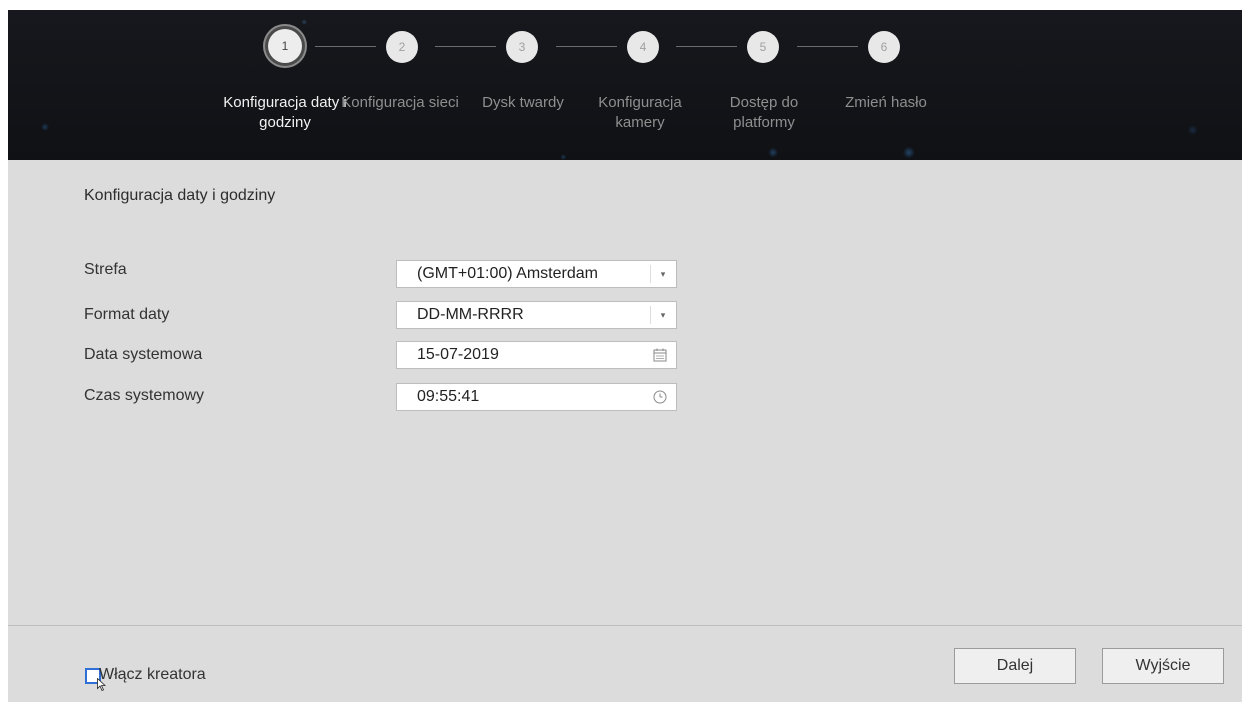 The height and width of the screenshot is (711, 1252). What do you see at coordinates (507, 273) in the screenshot?
I see `timezone-value: (GMT+01:00) Amsterdam` at bounding box center [507, 273].